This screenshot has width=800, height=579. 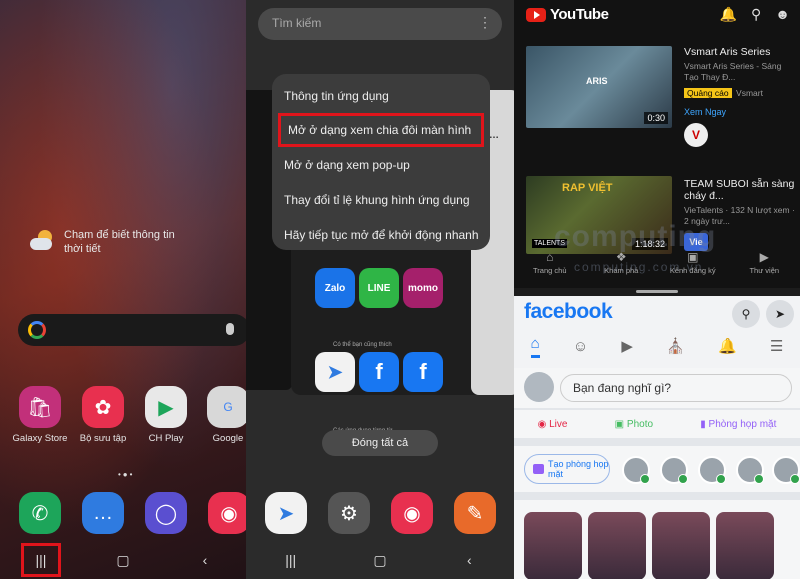 I want to click on mic-icon, so click(x=230, y=329).